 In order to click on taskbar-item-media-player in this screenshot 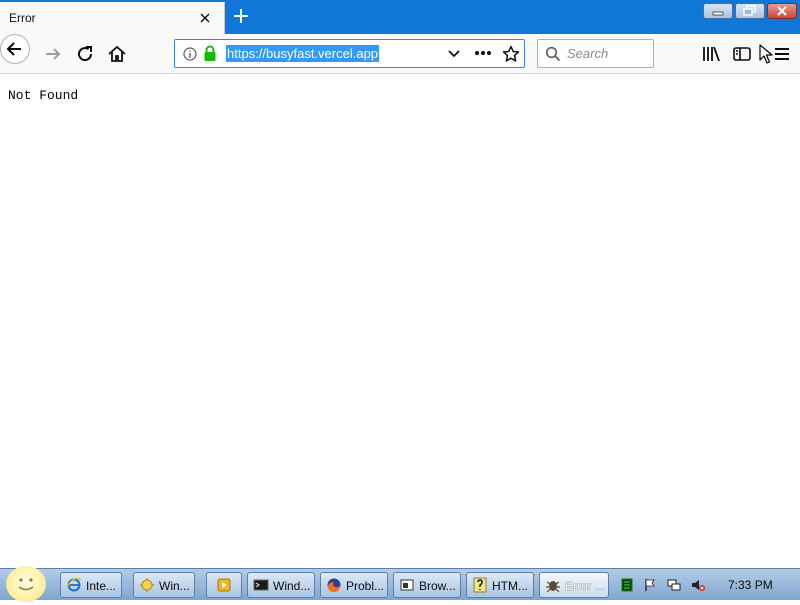, I will do `click(224, 585)`.